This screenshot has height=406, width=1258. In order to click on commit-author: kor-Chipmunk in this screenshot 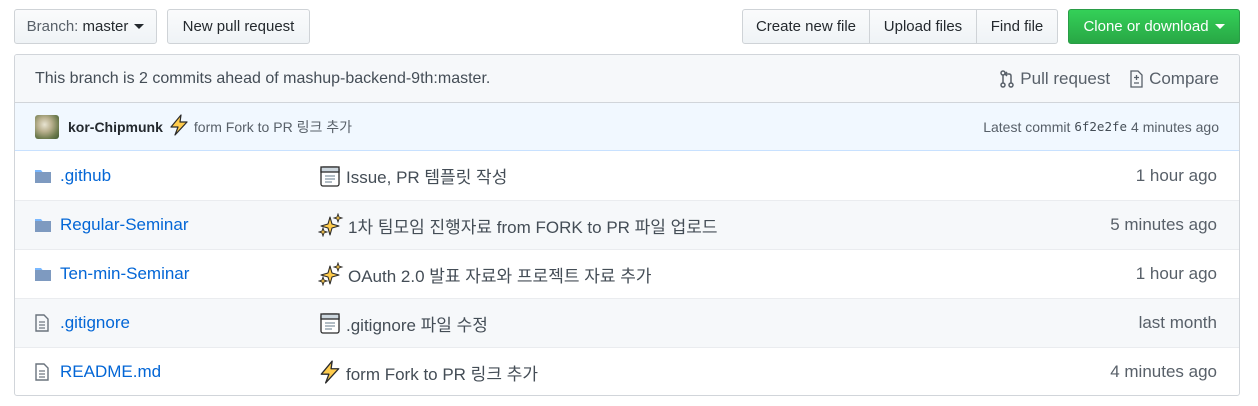, I will do `click(115, 127)`.